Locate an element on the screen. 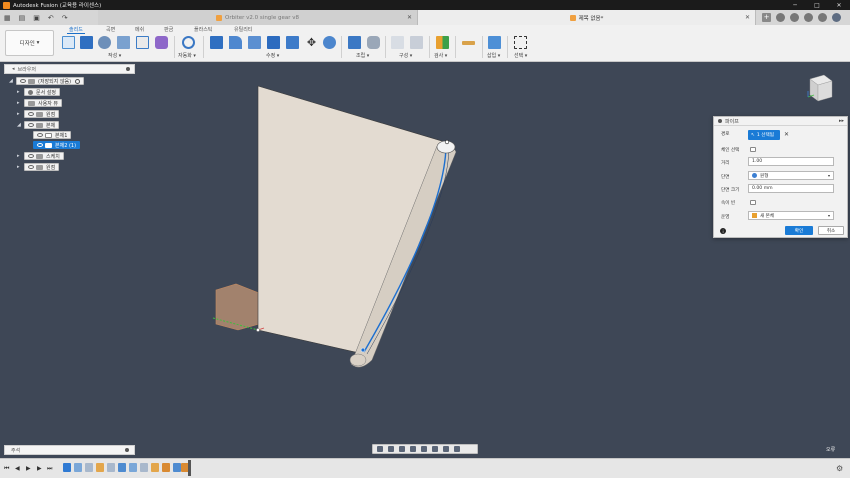 This screenshot has height=478, width=850. minimize-button: ─ is located at coordinates (795, 5).